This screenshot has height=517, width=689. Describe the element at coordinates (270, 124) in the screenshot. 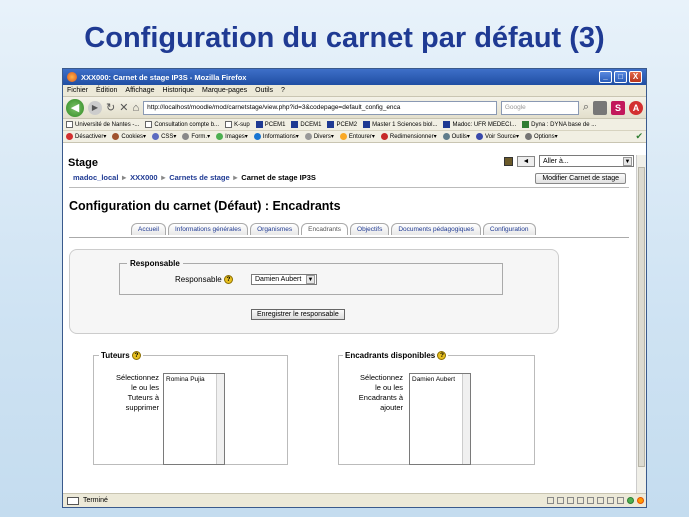

I see `bookmark-item: PCEM1` at that location.